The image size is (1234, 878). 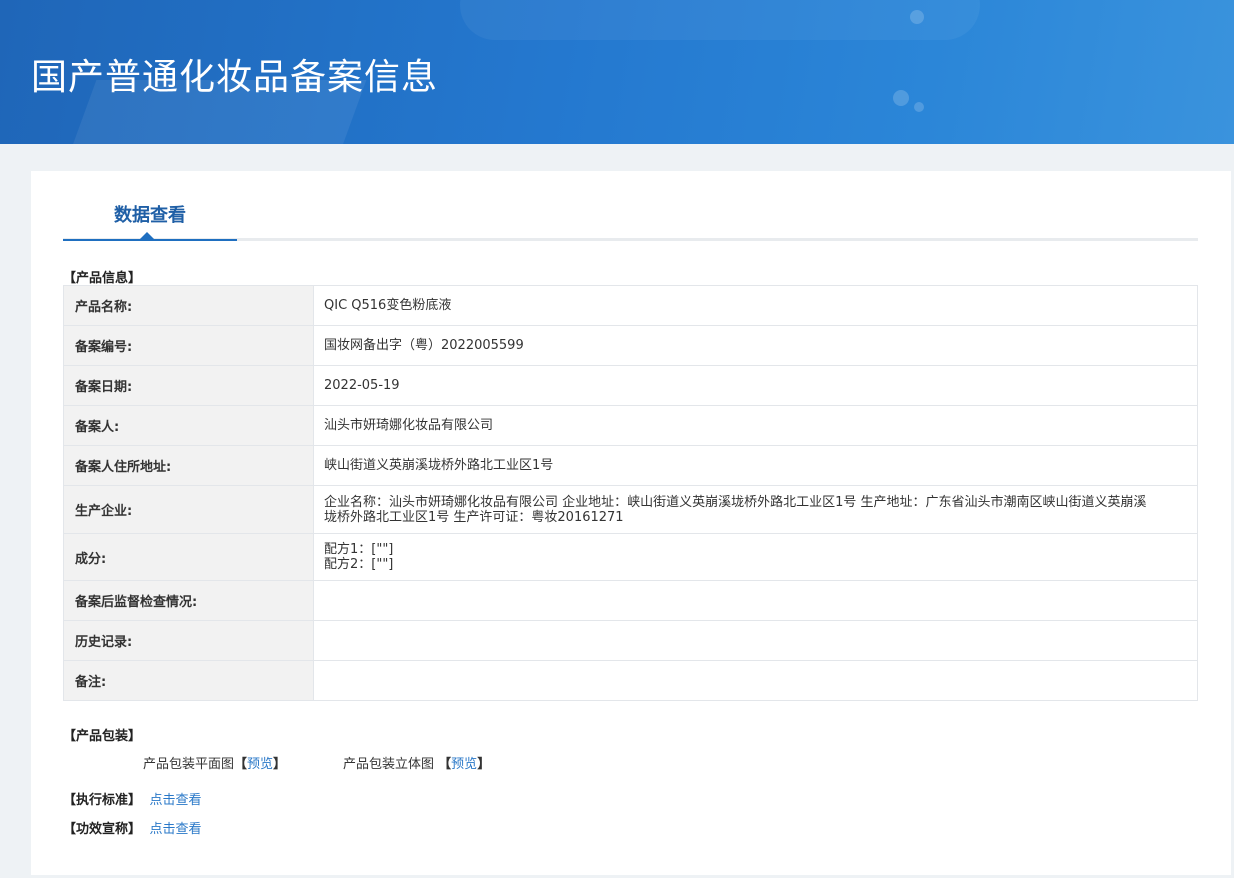 I want to click on table-row: 备案编号: 国妆网备出字（粤）2022005599, so click(x=630, y=345).